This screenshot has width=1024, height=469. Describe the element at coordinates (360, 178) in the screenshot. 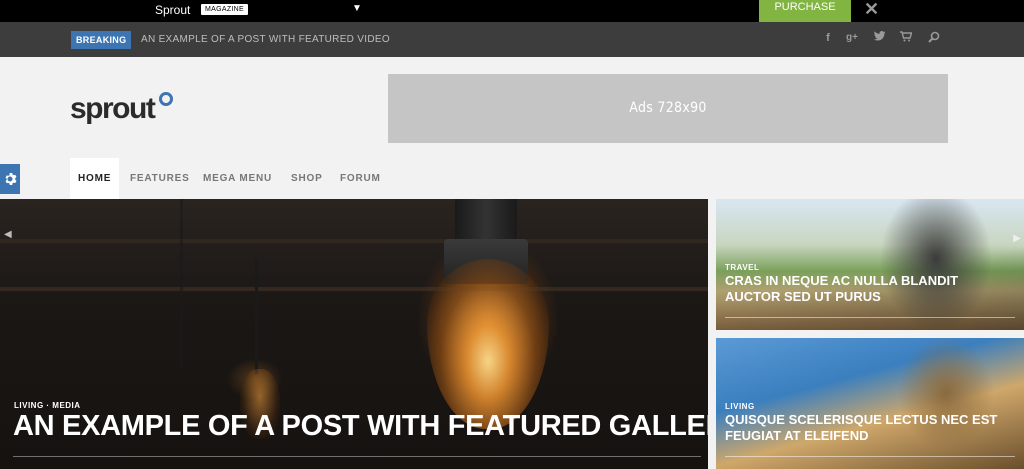

I see `nav-forum: FORUM` at that location.